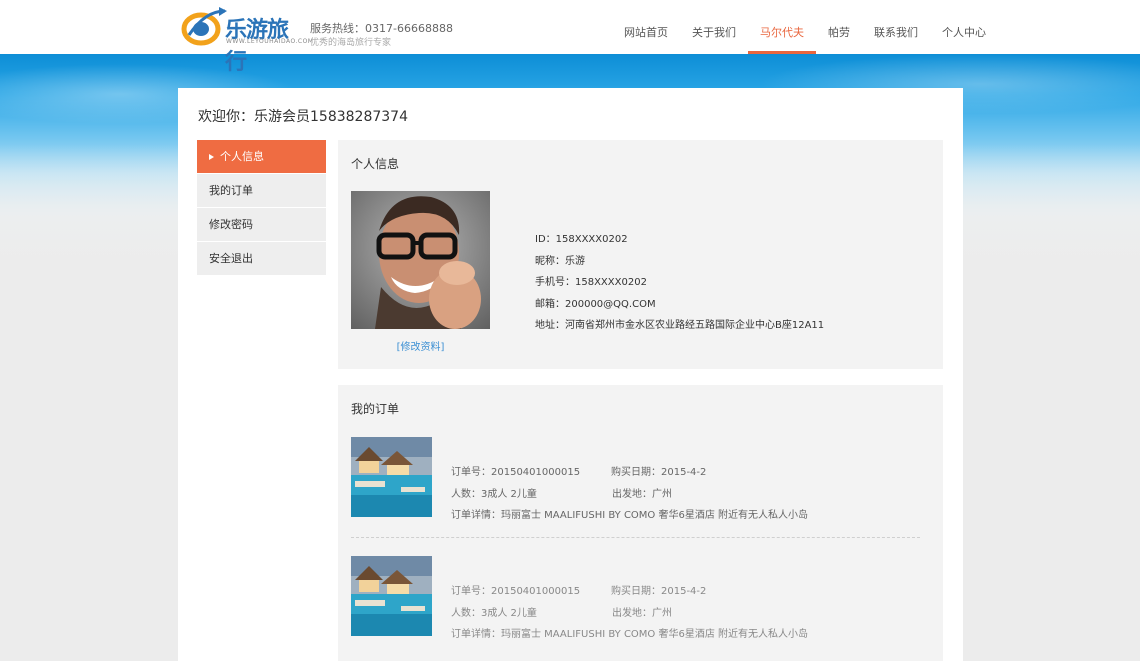 The image size is (1140, 661). Describe the element at coordinates (375, 164) in the screenshot. I see `profile-card-title: 个人信息` at that location.